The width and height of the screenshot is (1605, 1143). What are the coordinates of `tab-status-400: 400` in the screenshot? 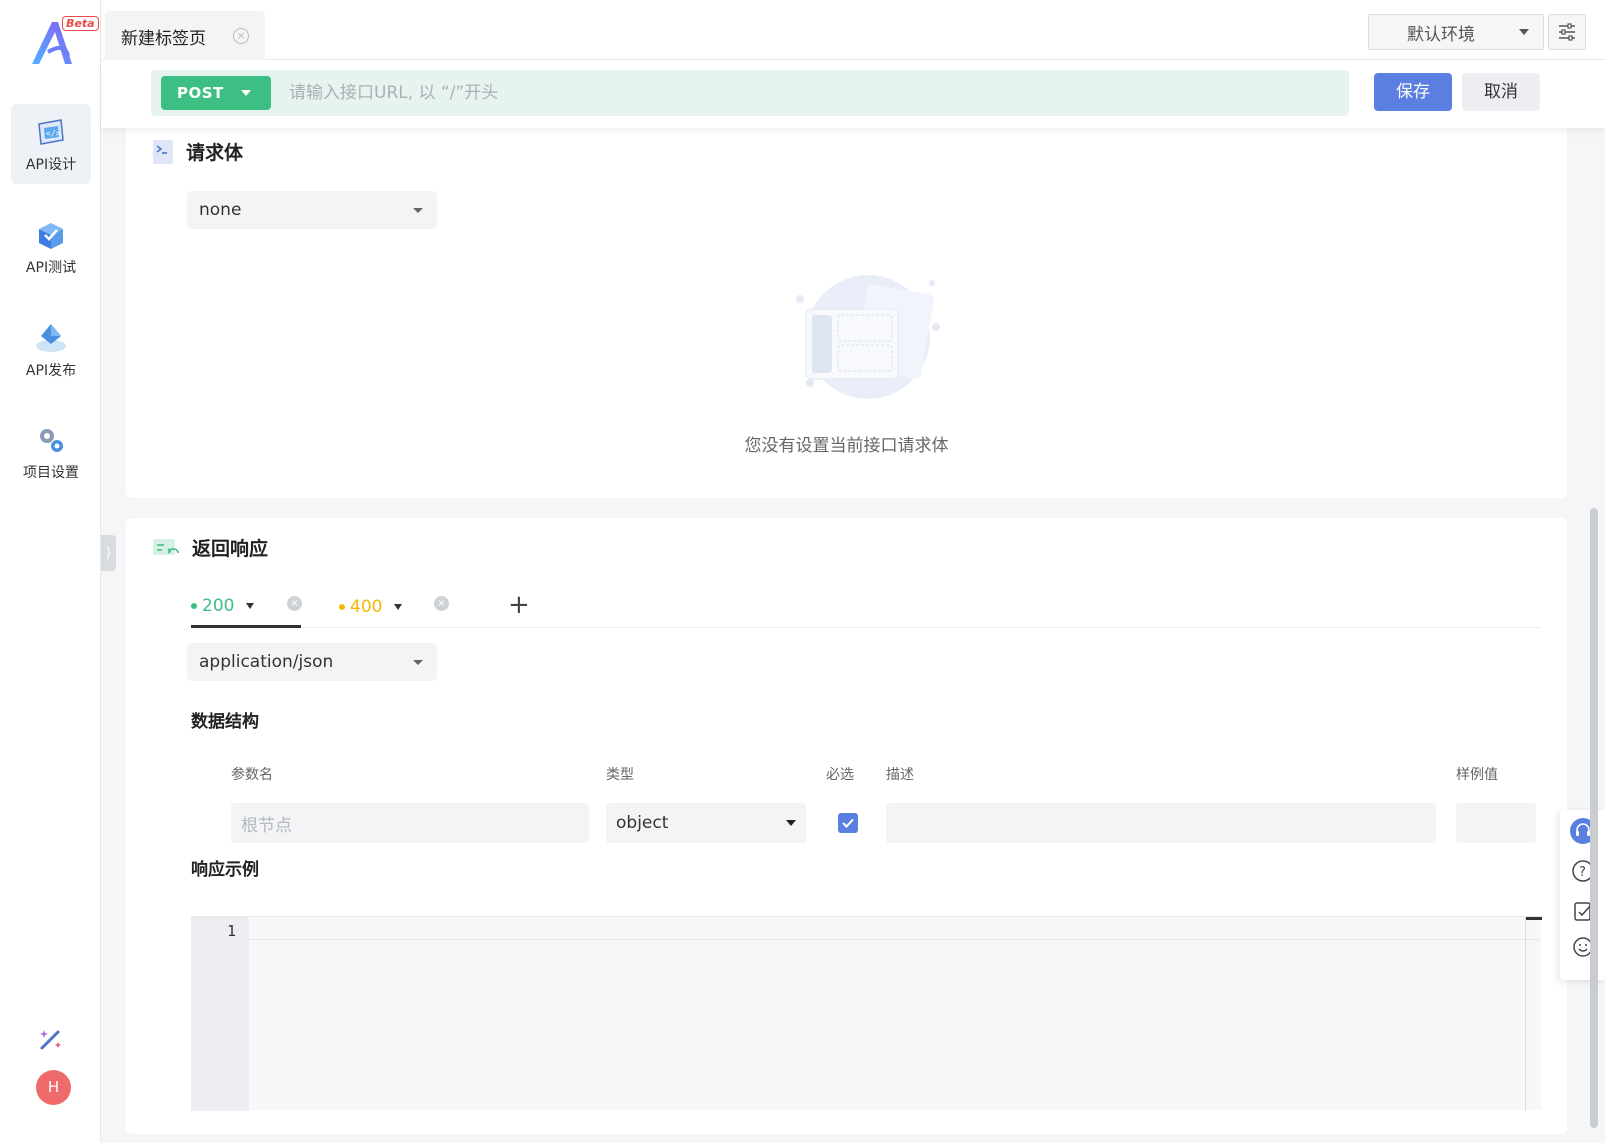 It's located at (389, 607).